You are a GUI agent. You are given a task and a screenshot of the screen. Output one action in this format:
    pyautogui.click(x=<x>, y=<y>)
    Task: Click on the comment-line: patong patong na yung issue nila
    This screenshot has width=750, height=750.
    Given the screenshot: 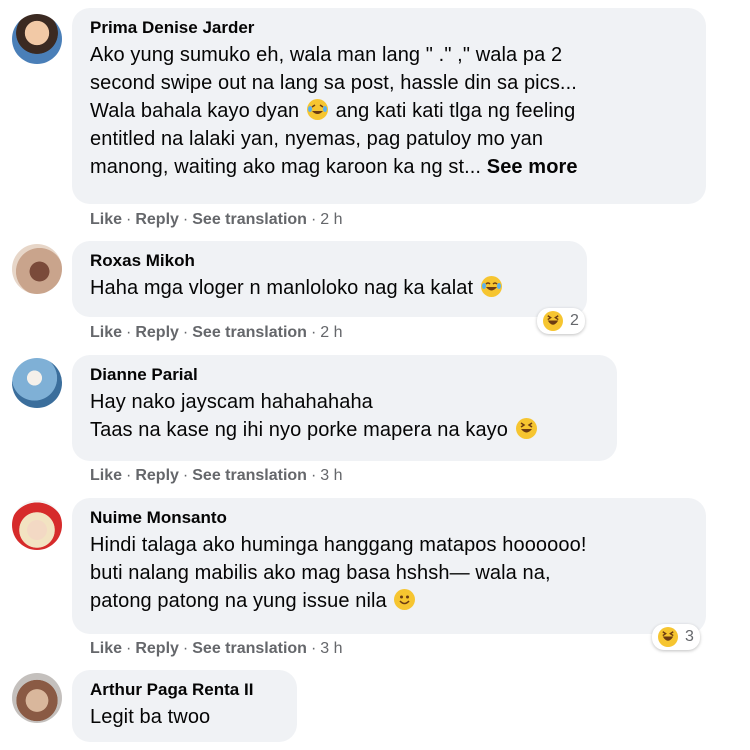 What is the action you would take?
    pyautogui.click(x=391, y=601)
    